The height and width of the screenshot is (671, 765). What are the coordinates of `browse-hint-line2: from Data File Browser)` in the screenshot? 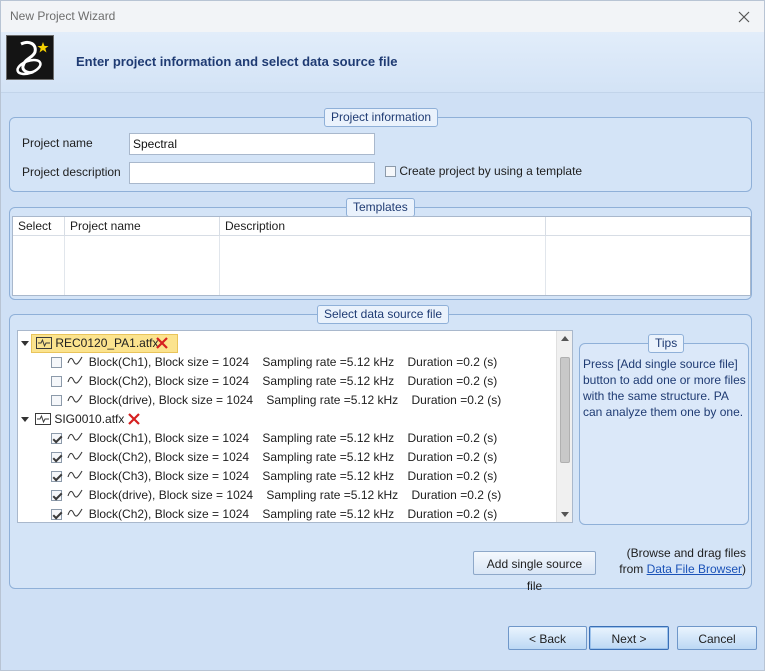 It's located at (675, 569).